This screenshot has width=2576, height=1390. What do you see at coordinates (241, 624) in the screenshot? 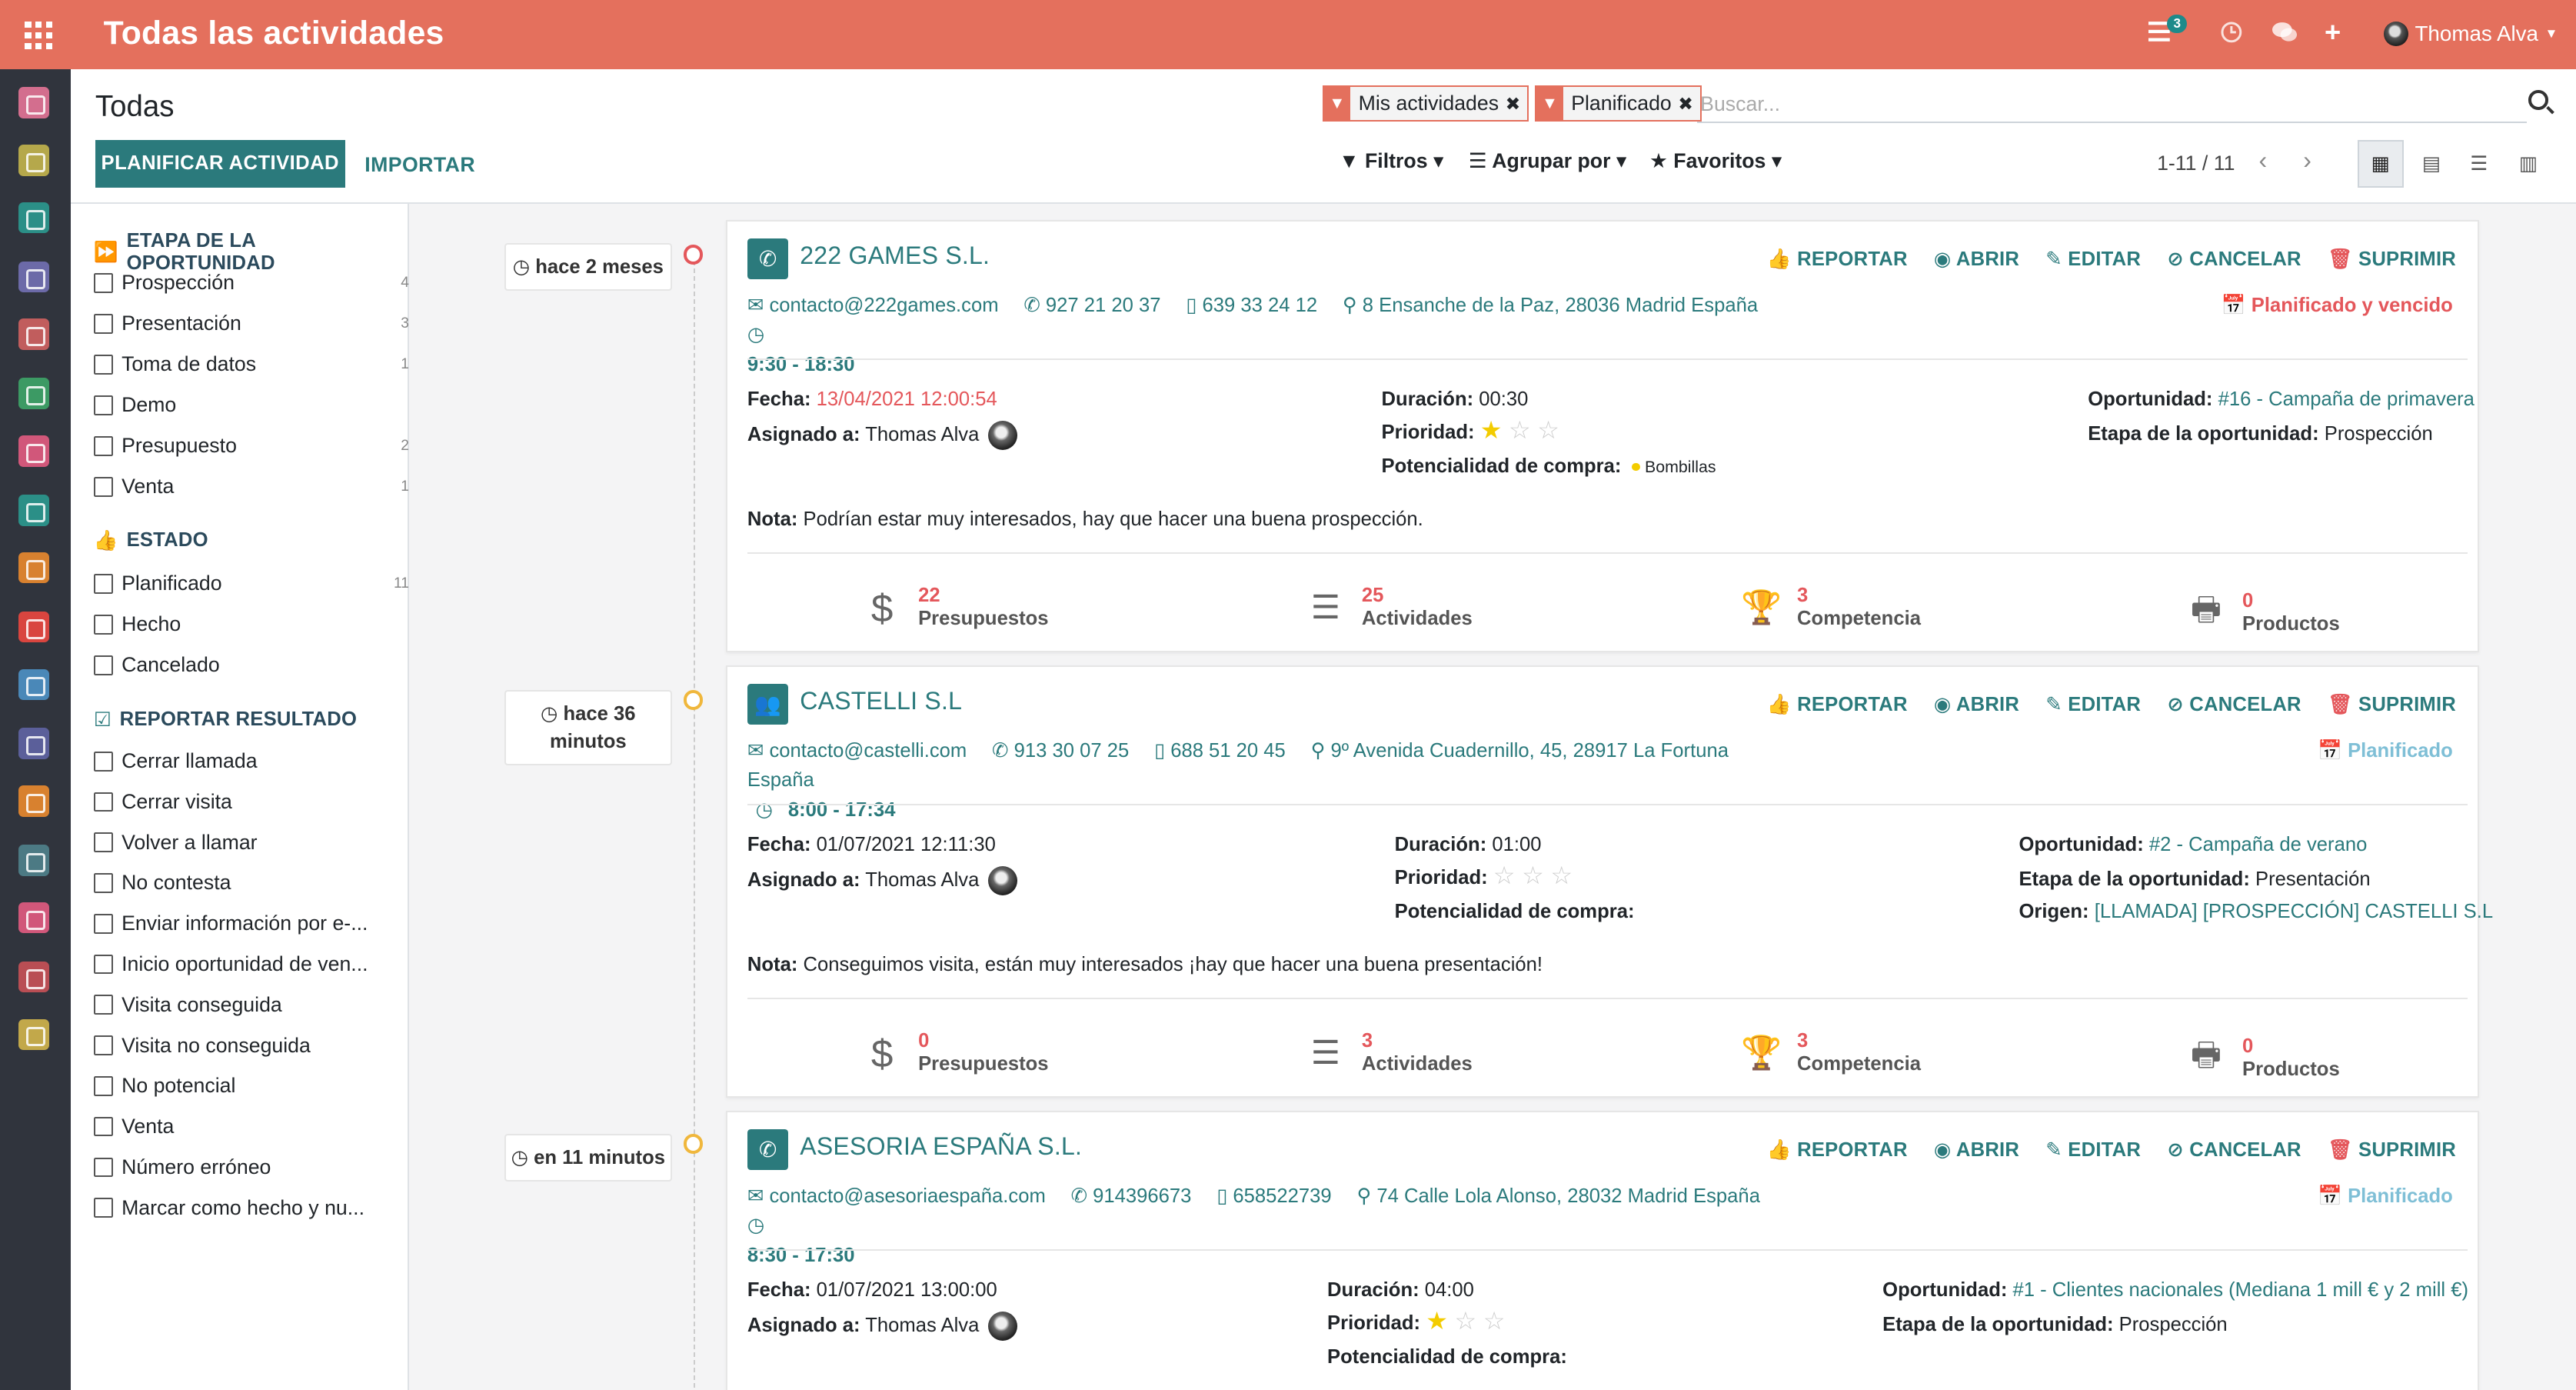
I see `filter-checkbox-row: Hecho` at bounding box center [241, 624].